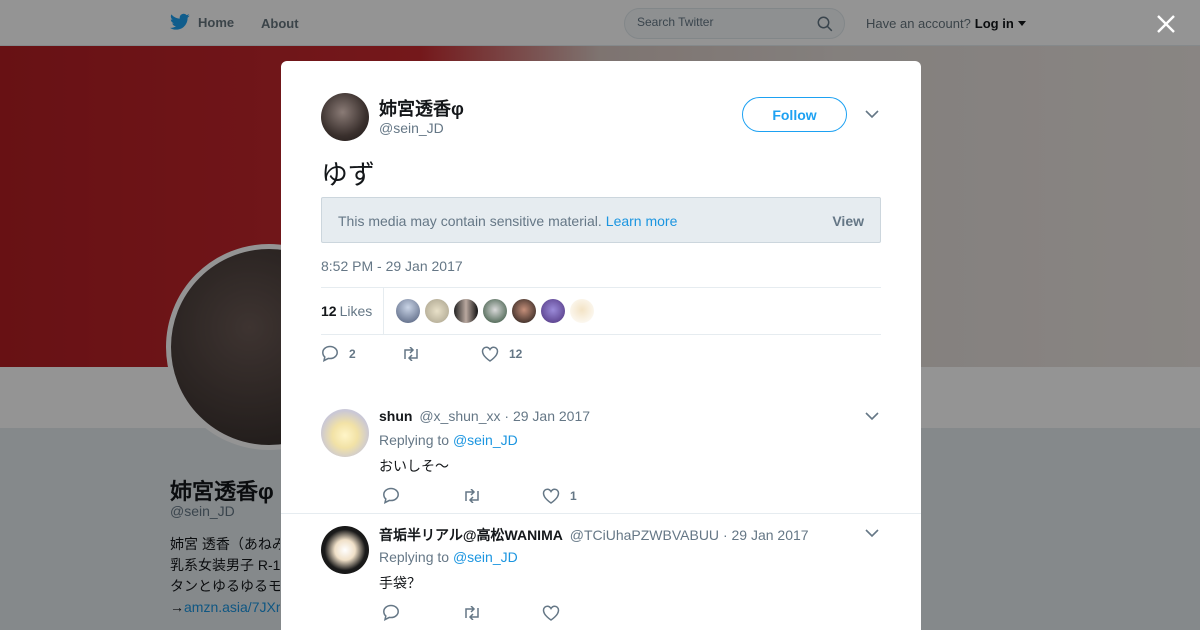 The width and height of the screenshot is (1200, 630). Describe the element at coordinates (411, 128) in the screenshot. I see `author-handle: @sein_JD` at that location.